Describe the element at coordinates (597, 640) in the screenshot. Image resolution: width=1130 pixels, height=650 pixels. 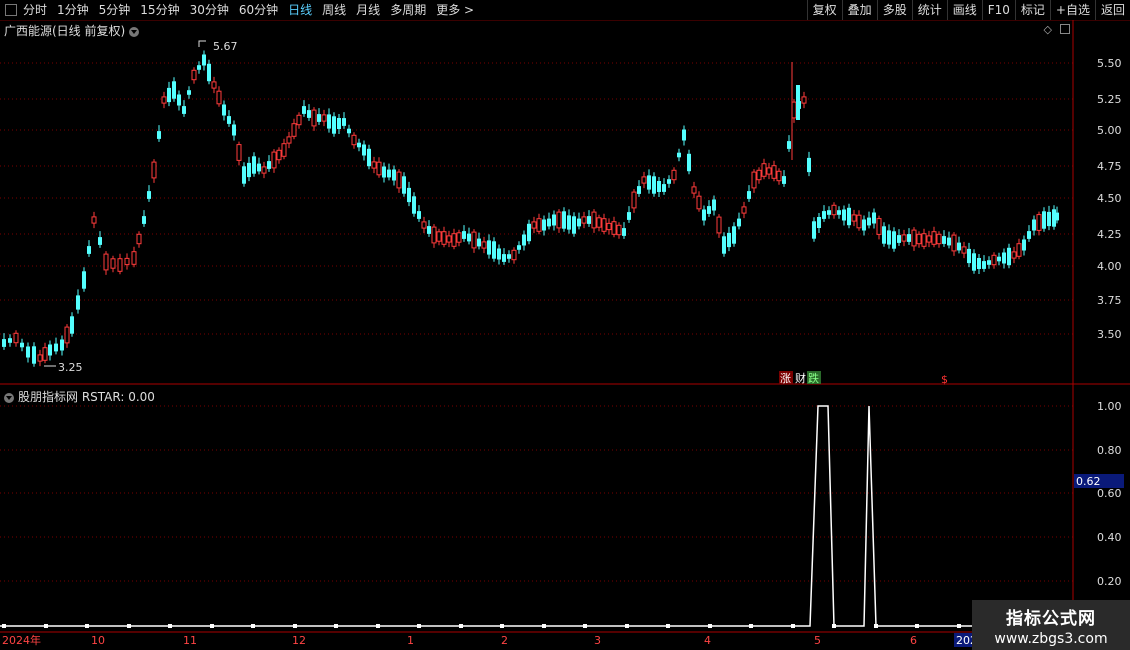
I see `x-label-mar: 3` at that location.